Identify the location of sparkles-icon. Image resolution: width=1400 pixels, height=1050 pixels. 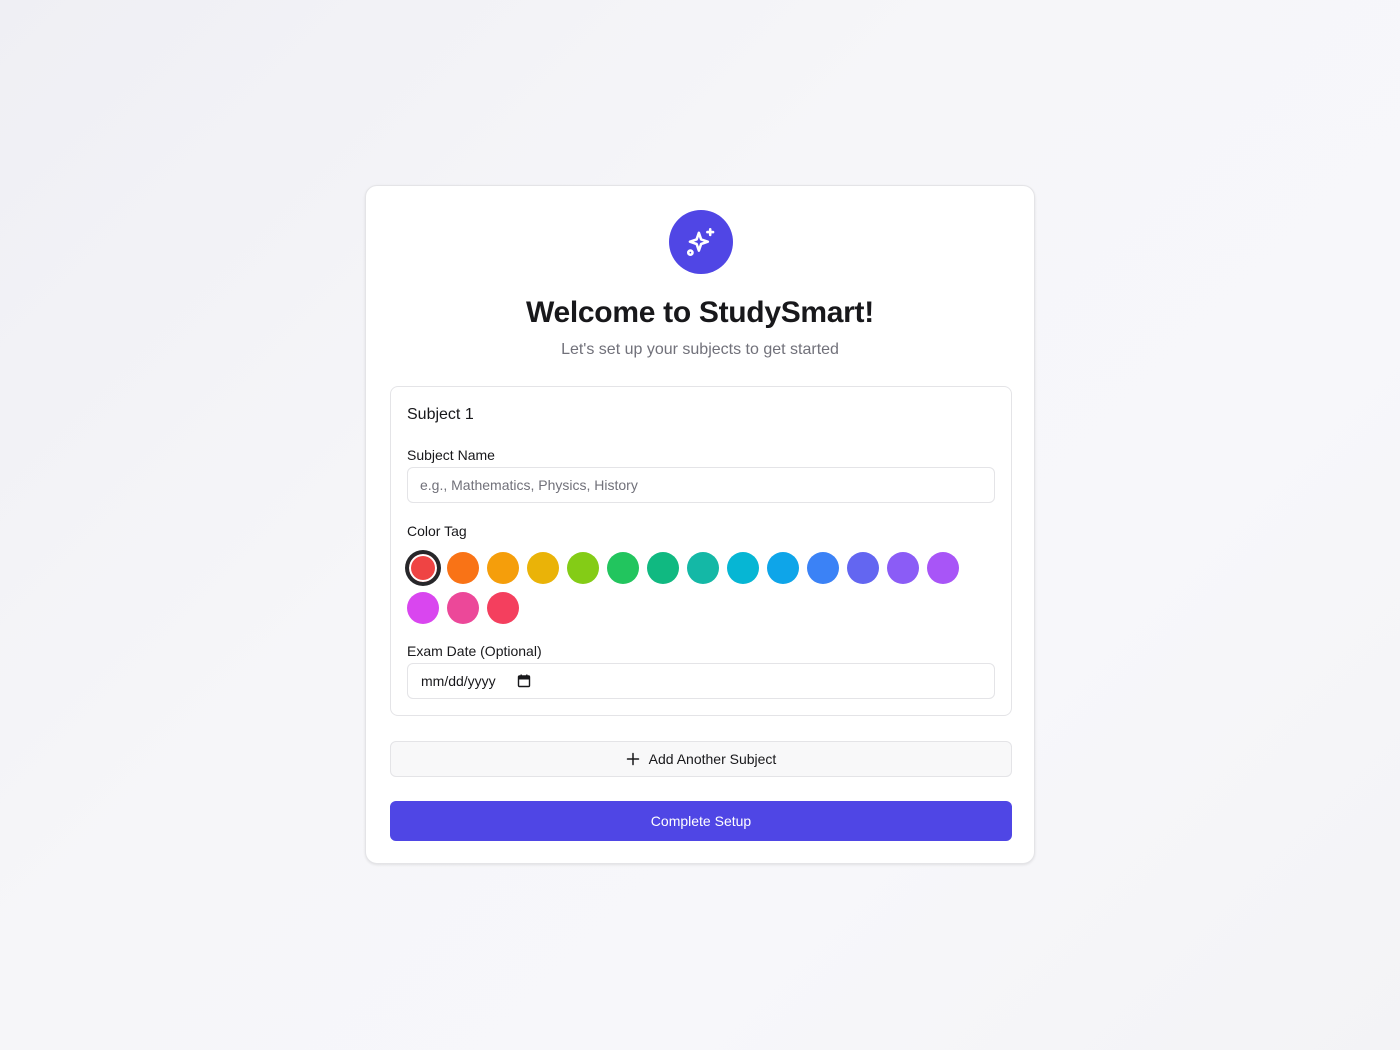
(700, 242).